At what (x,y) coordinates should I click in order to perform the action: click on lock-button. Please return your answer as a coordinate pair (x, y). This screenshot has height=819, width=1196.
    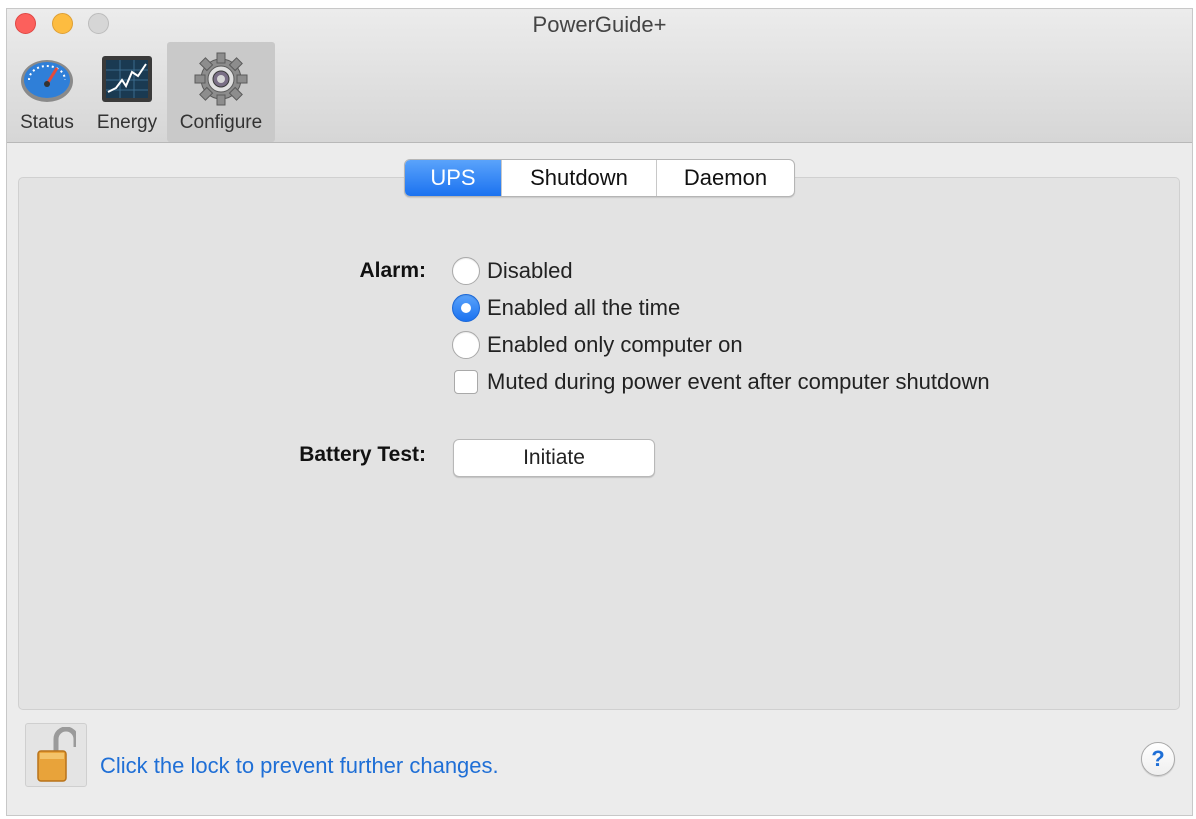
    Looking at the image, I should click on (56, 755).